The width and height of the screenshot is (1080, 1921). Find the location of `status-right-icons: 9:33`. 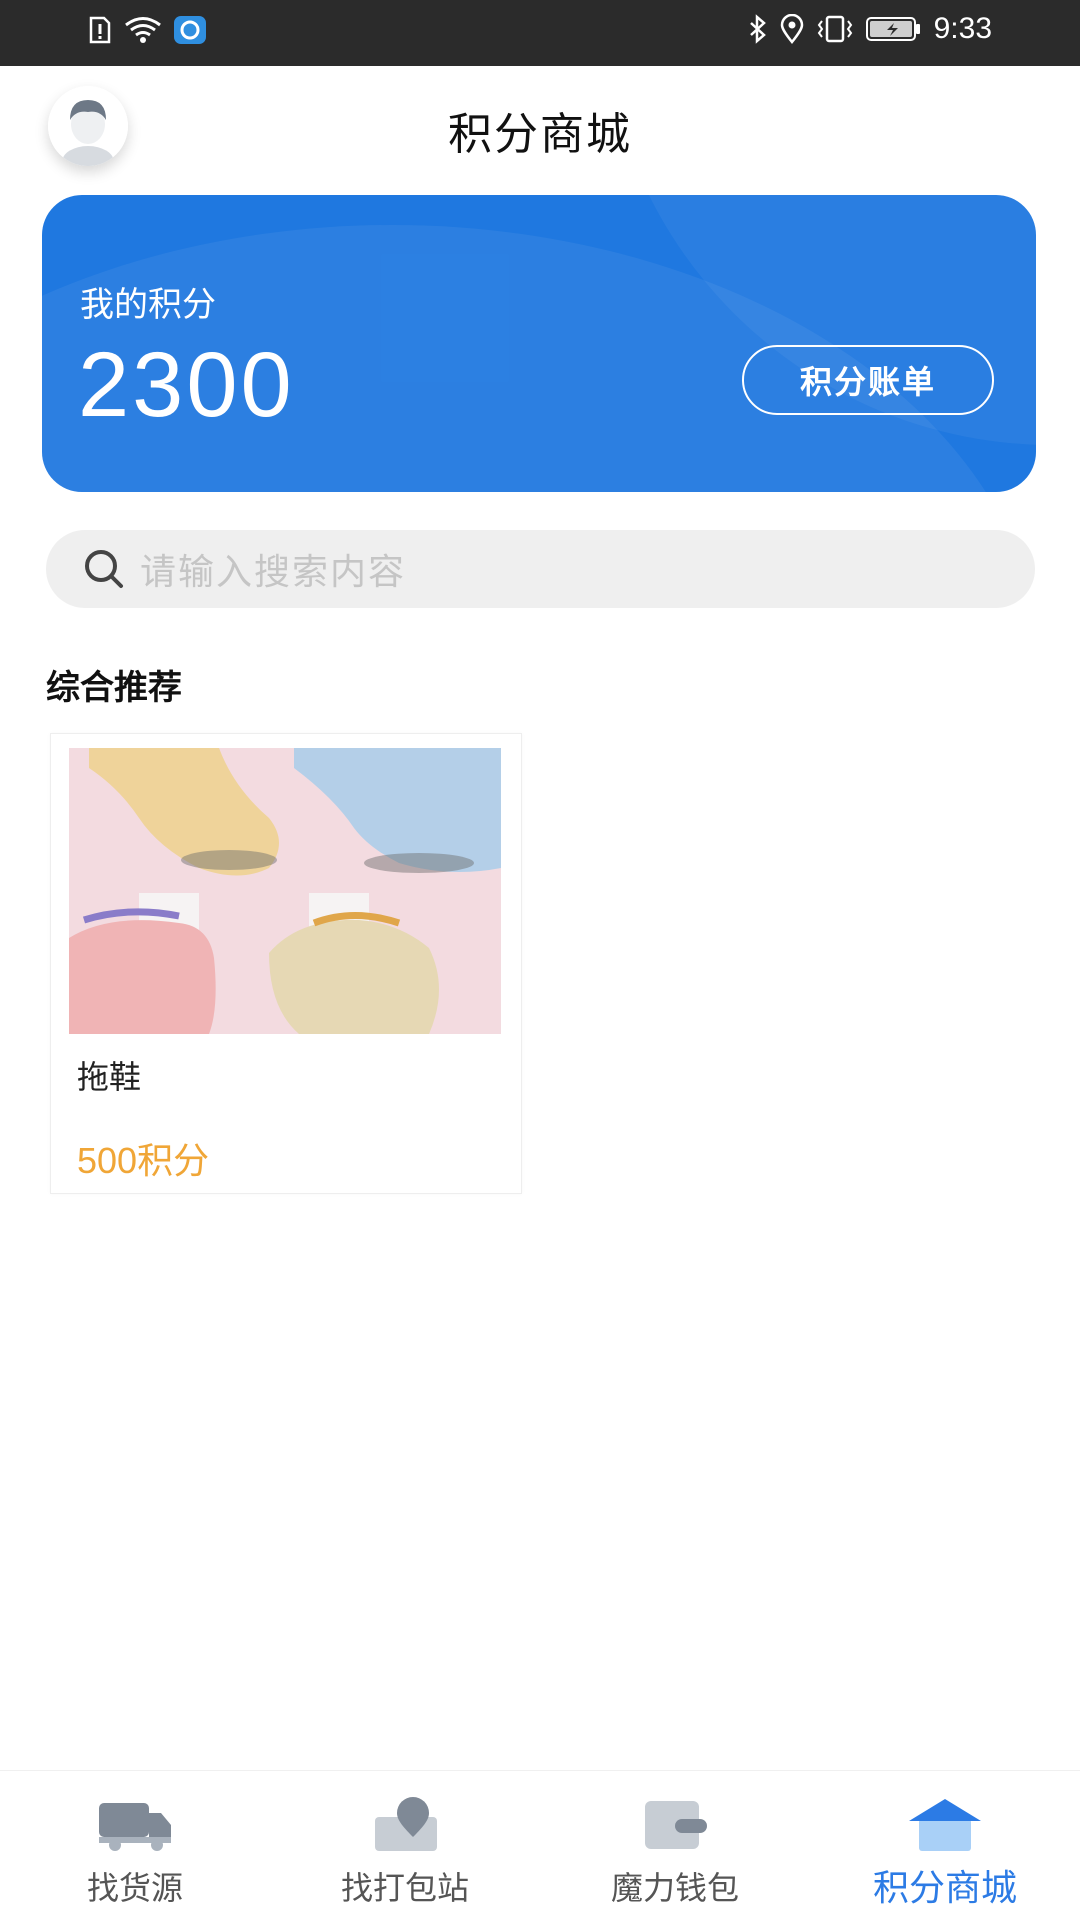

status-right-icons: 9:33 is located at coordinates (870, 29).